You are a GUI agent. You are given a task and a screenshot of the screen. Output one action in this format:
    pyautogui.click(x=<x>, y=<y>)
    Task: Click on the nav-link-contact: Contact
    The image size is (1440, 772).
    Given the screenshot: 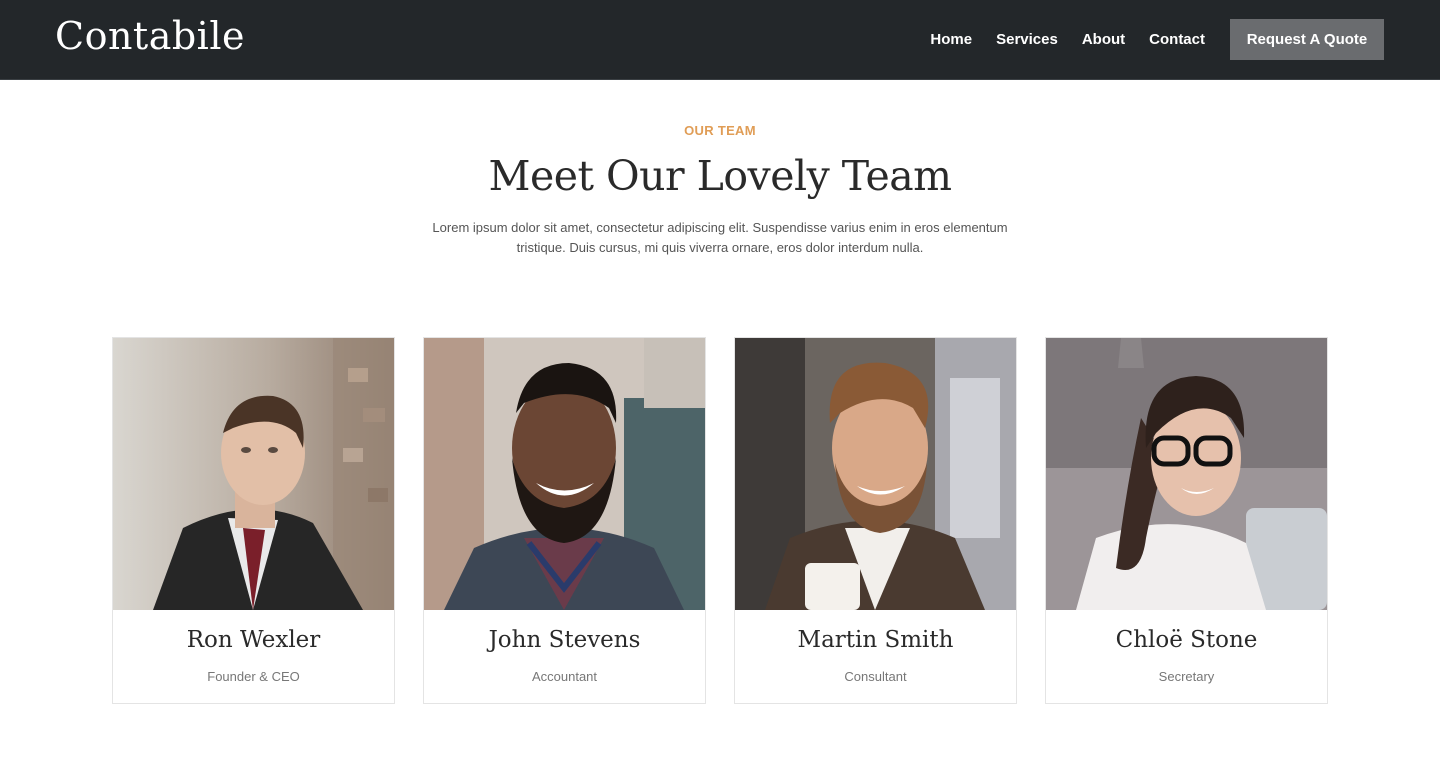 What is the action you would take?
    pyautogui.click(x=1177, y=39)
    